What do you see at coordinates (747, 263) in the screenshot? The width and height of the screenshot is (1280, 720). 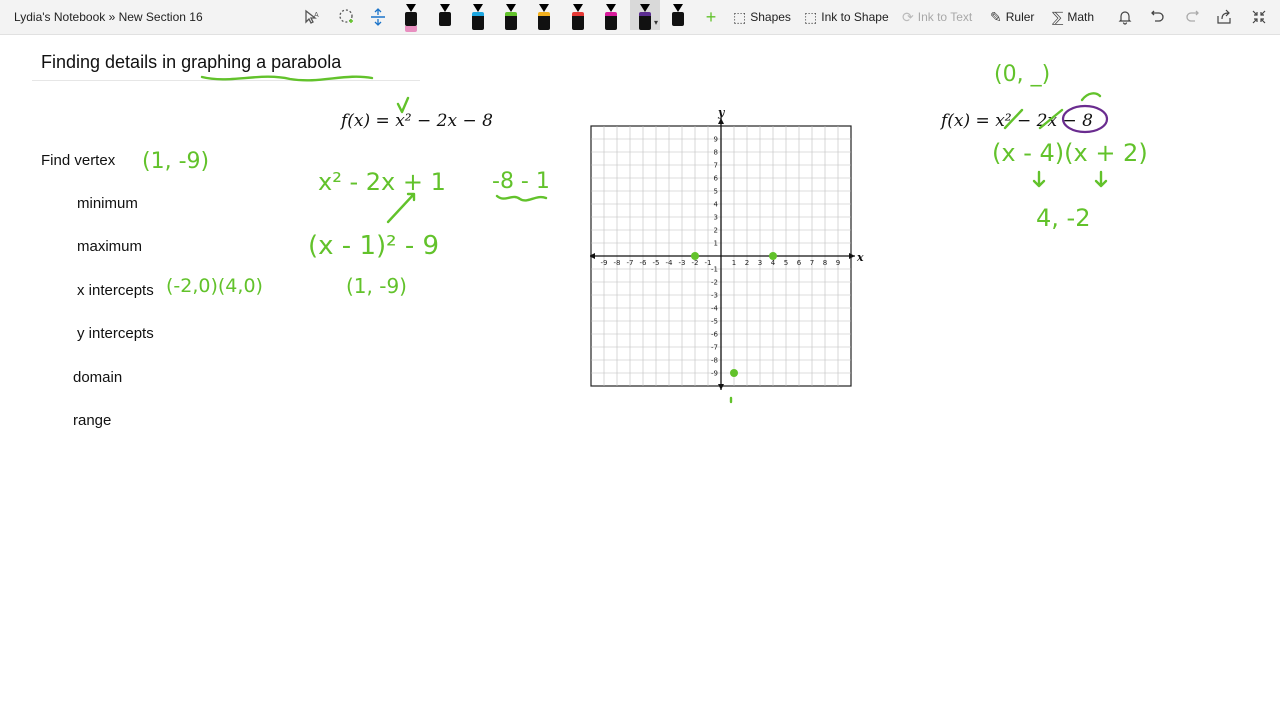 I see `x-tick-label: 2` at bounding box center [747, 263].